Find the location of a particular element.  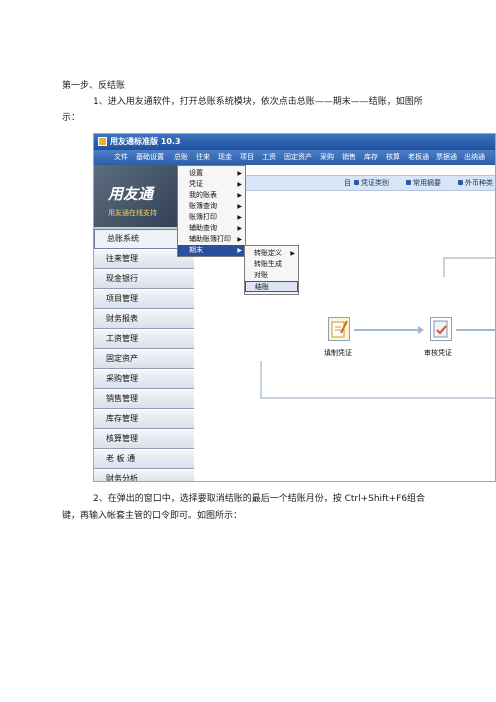

flow-label-fill: 填制凭证 is located at coordinates (338, 353).